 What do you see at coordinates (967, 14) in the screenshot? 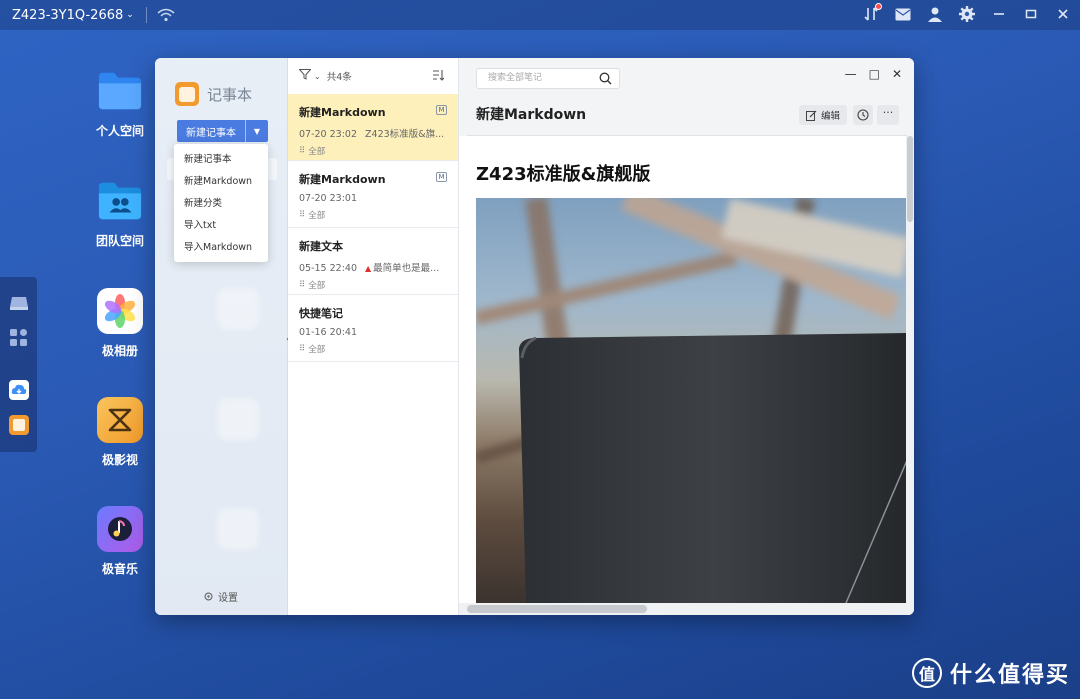
I see `settings-icon` at bounding box center [967, 14].